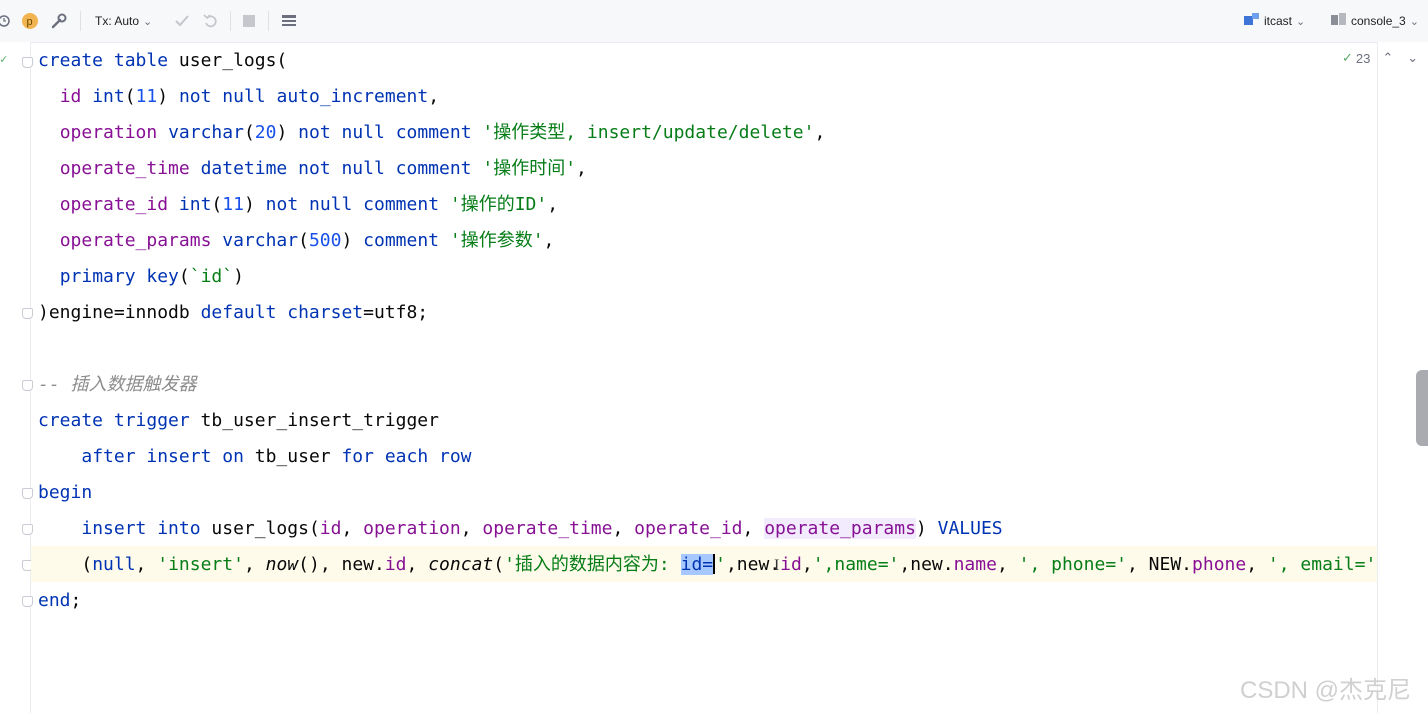 This screenshot has height=713, width=1428. What do you see at coordinates (1378, 21) in the screenshot?
I see `console-label: console_3` at bounding box center [1378, 21].